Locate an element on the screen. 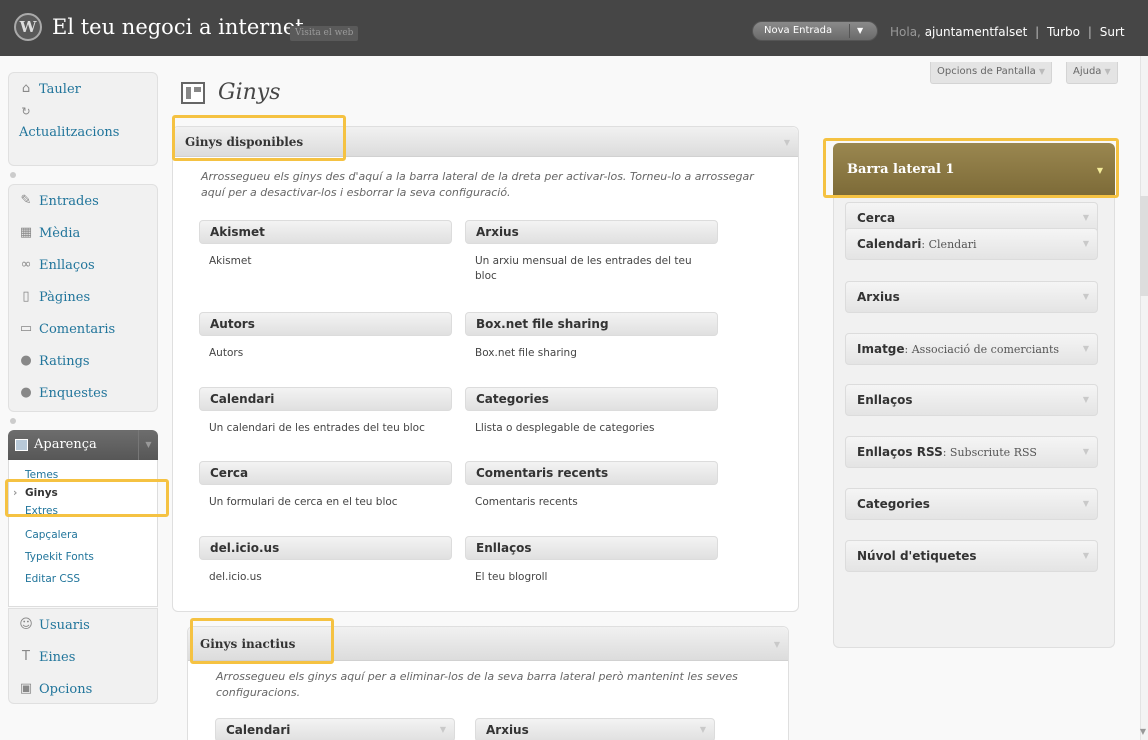 The width and height of the screenshot is (1148, 740). widget-search: Cerca is located at coordinates (325, 473).